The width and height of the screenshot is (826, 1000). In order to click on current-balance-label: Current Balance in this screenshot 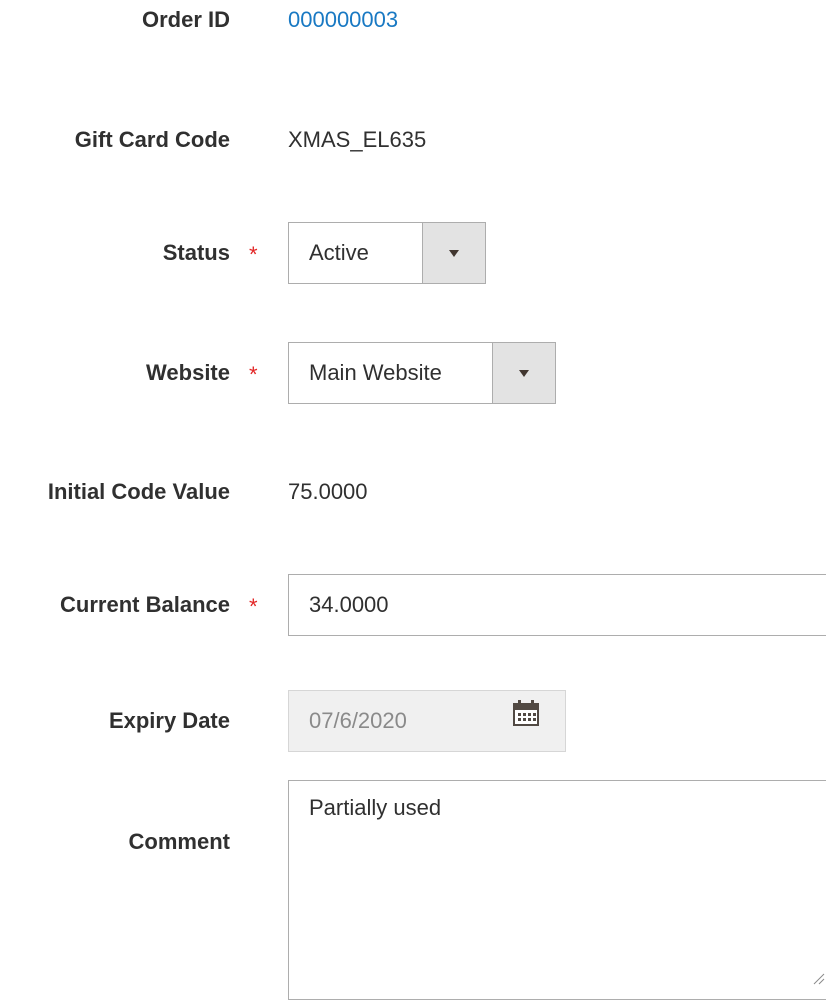, I will do `click(145, 604)`.